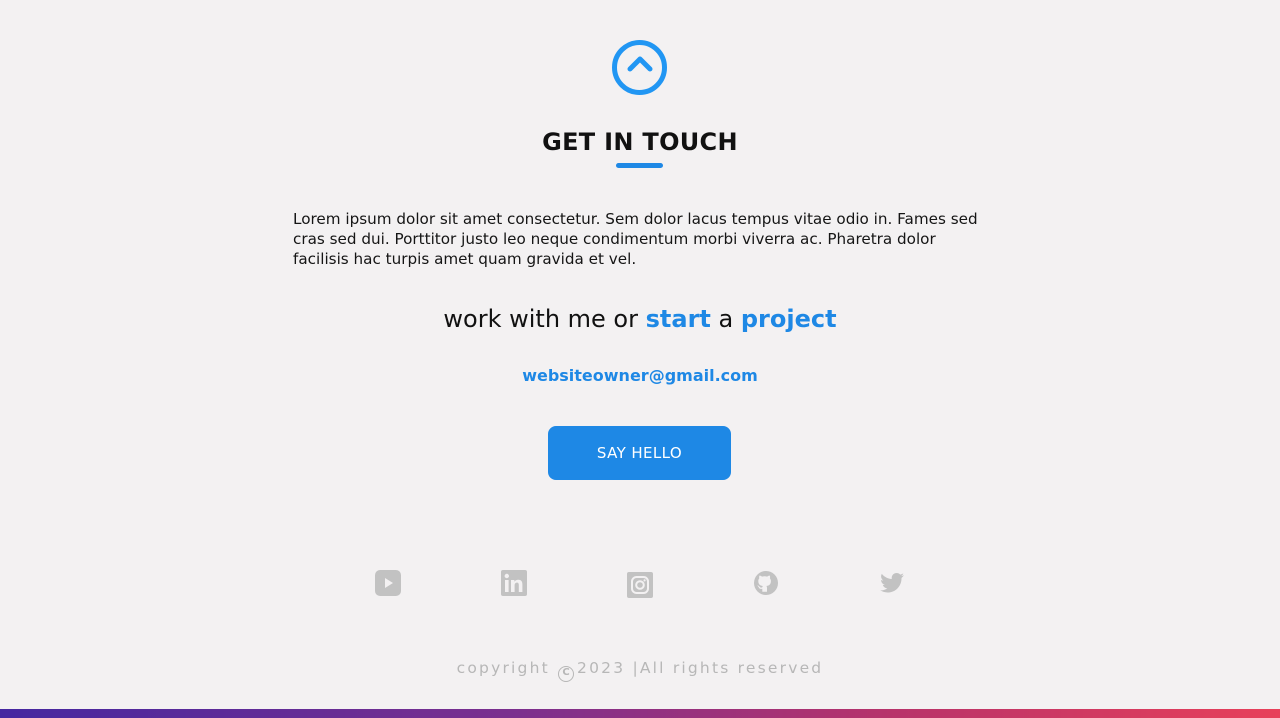  I want to click on copyright-year: 2023, so click(601, 668).